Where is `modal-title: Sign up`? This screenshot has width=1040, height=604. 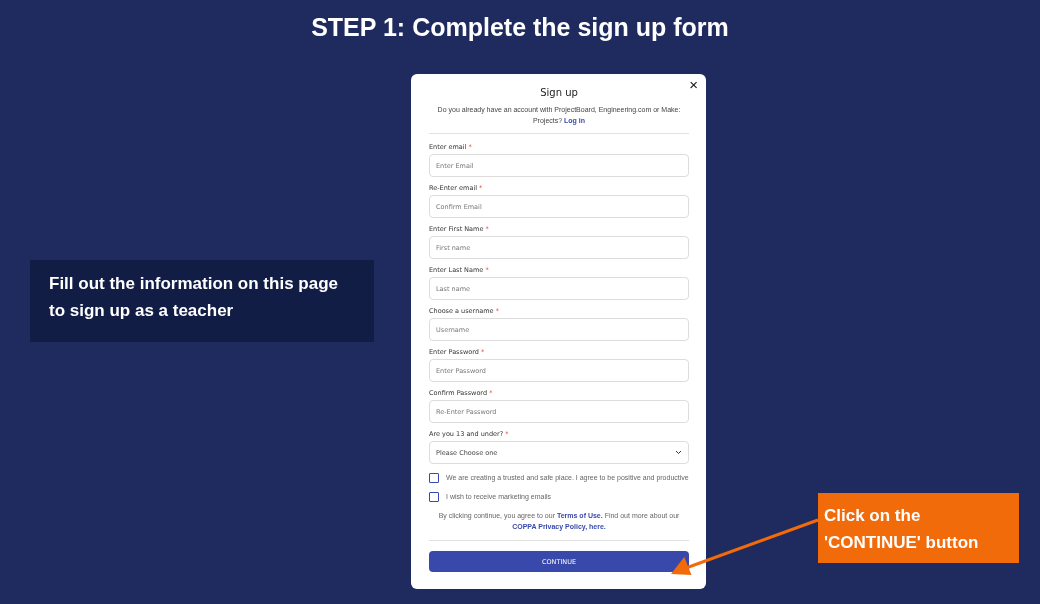 modal-title: Sign up is located at coordinates (559, 92).